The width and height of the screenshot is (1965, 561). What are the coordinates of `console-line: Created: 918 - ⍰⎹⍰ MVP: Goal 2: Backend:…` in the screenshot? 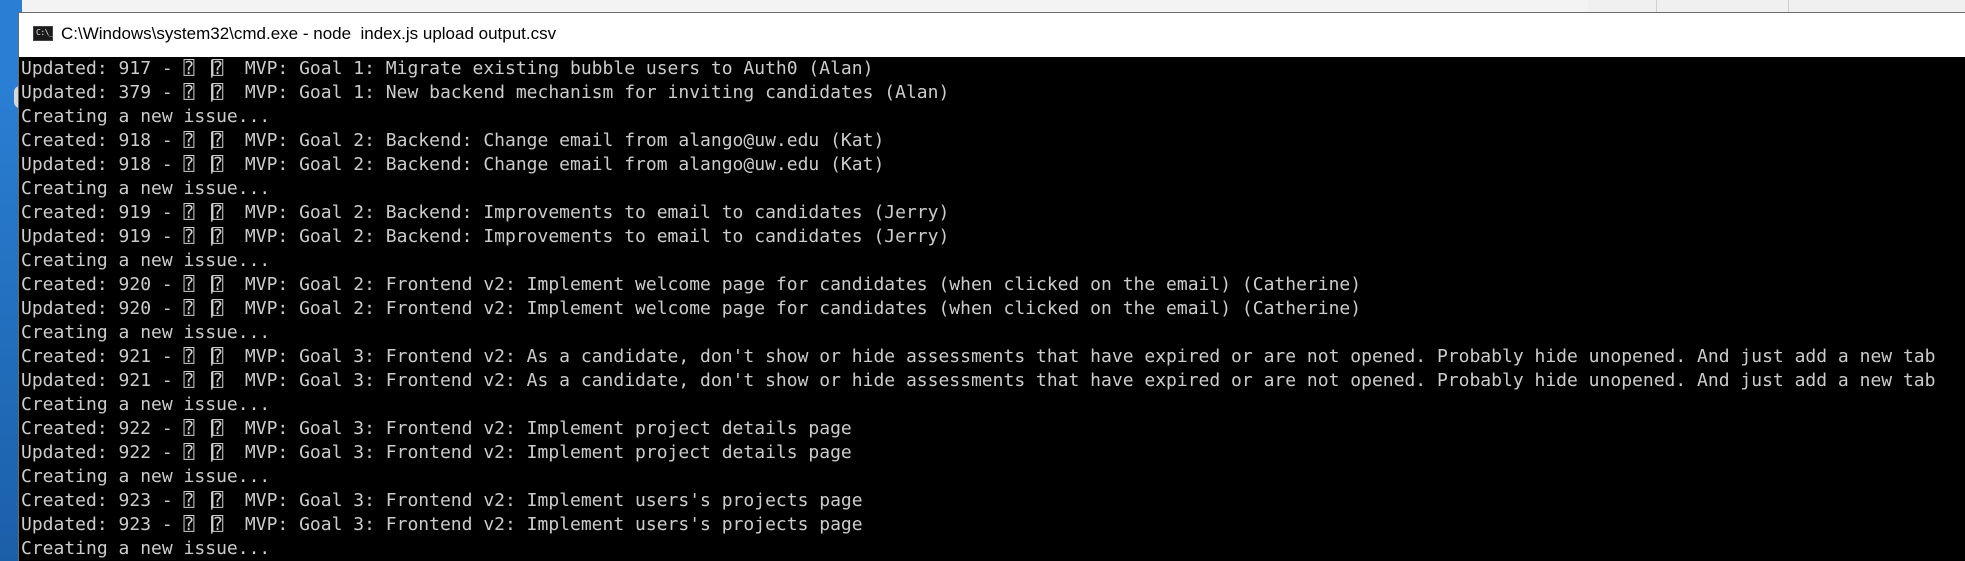 It's located at (453, 140).